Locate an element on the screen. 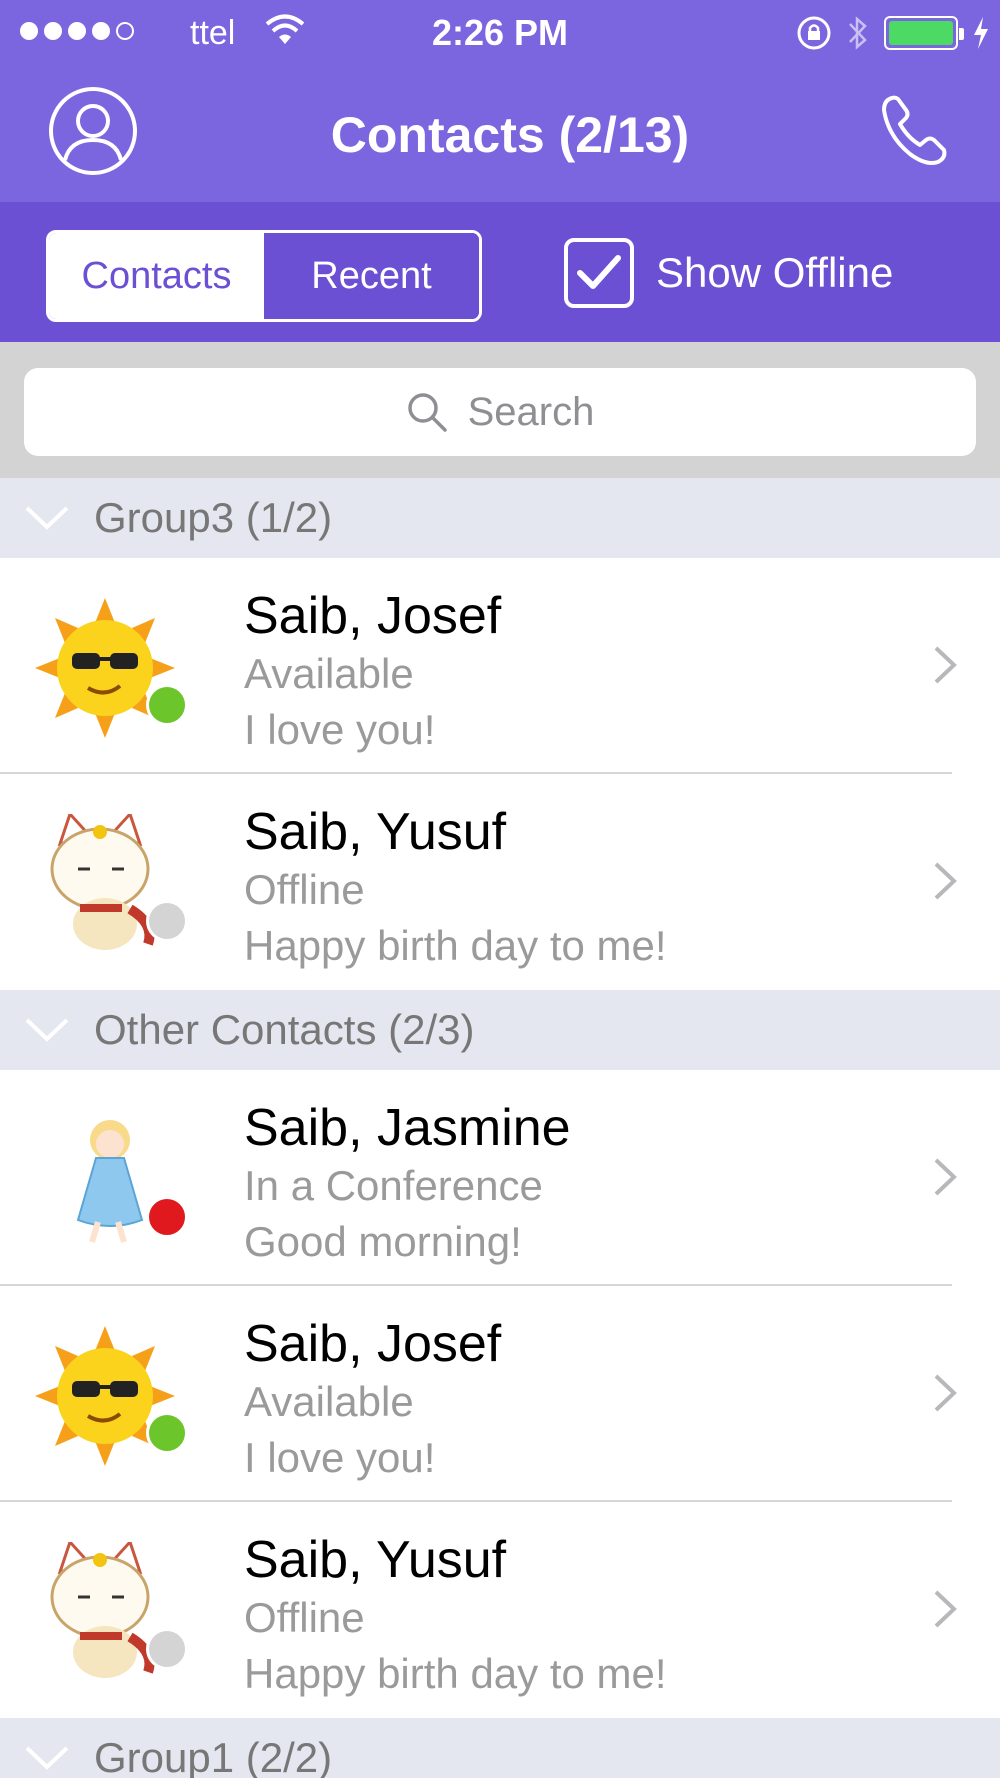 The width and height of the screenshot is (1000, 1778). group-header: Group1 (2/2) is located at coordinates (500, 1748).